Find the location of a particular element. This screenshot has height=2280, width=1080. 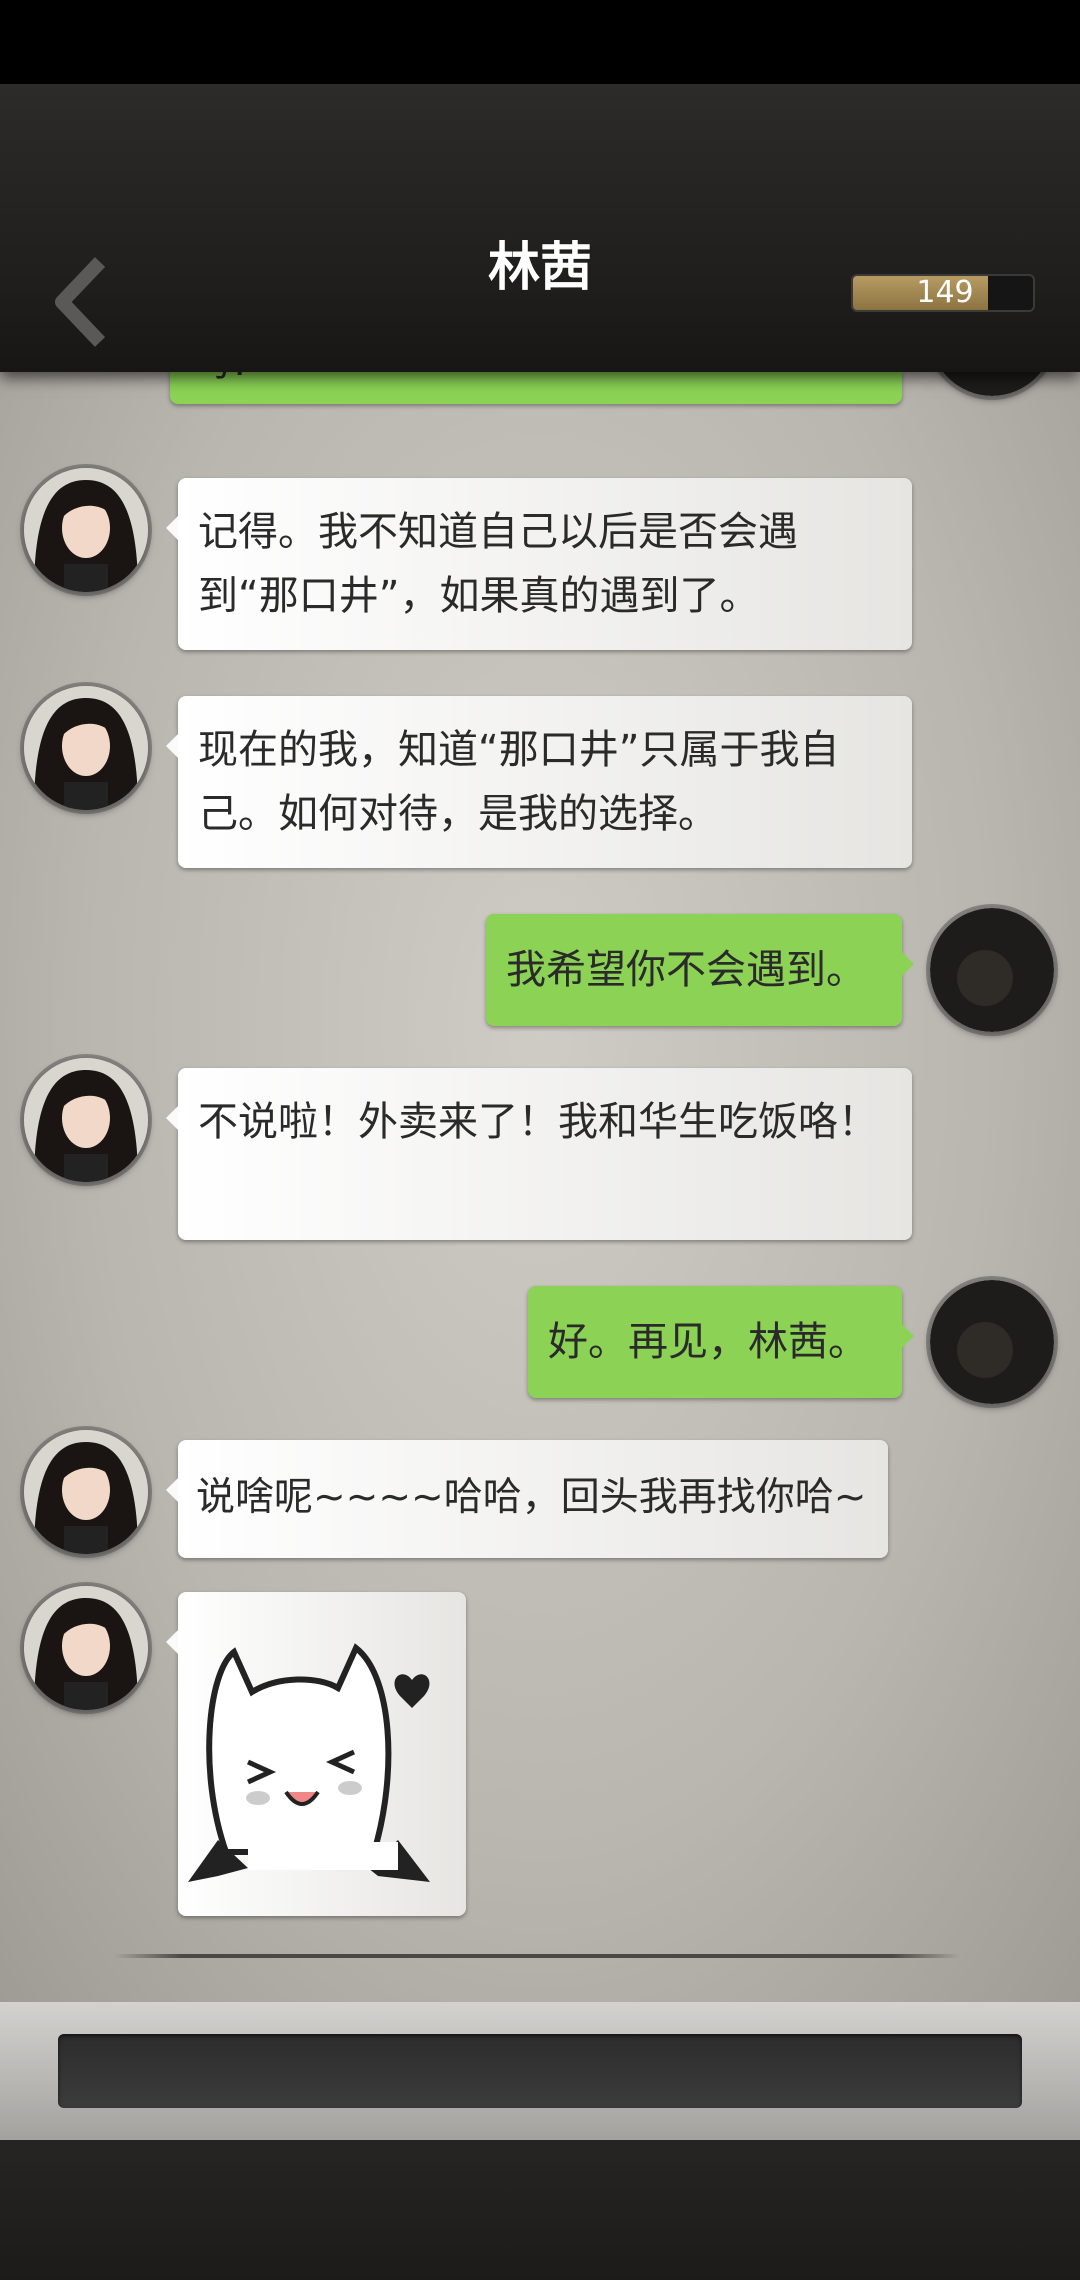

message-text: 好。再见，林茜。 is located at coordinates (708, 1342).